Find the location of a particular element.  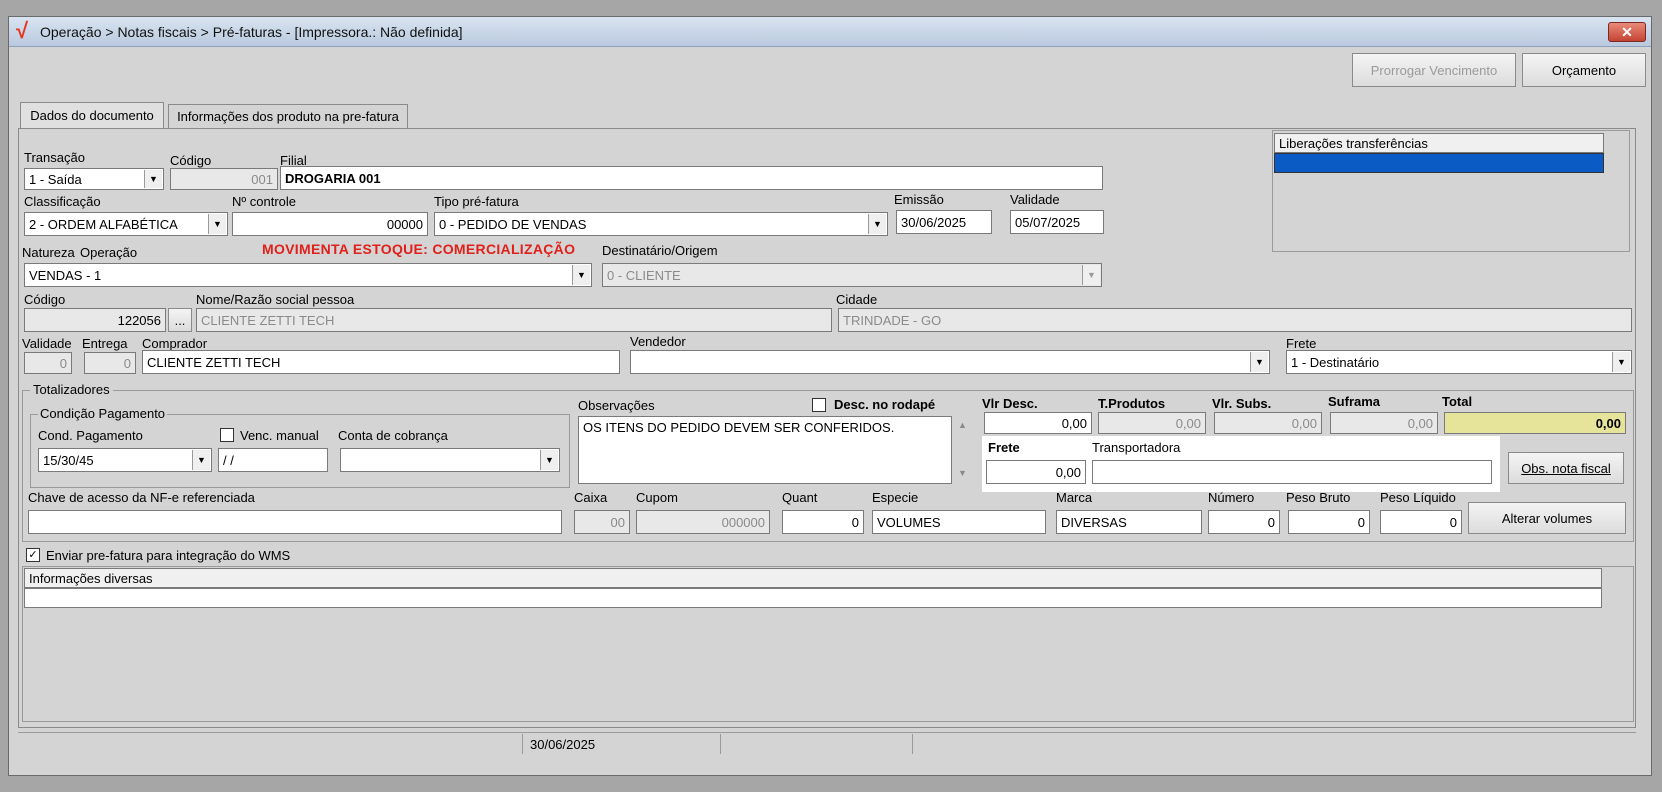

cond-pagamento-value: 15/30/45 is located at coordinates (68, 460).